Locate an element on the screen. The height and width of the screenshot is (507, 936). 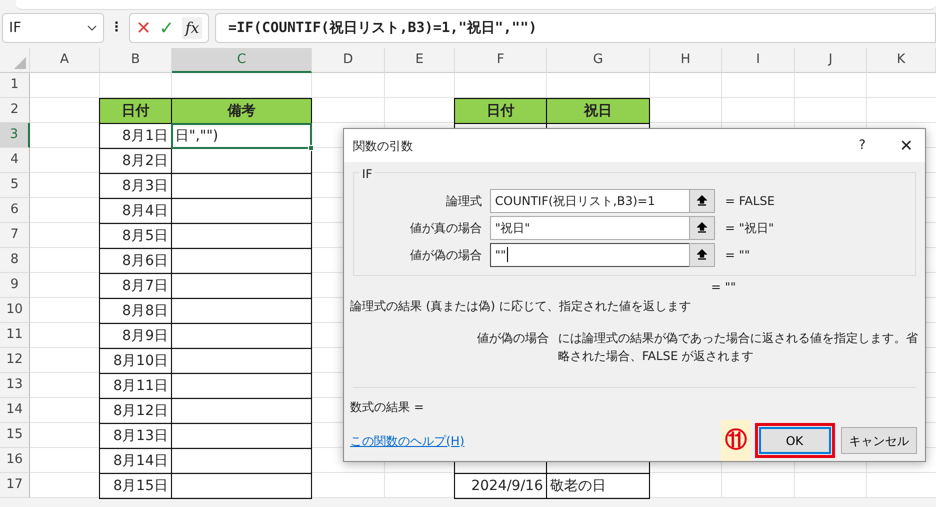
fill-handle is located at coordinates (311, 148).